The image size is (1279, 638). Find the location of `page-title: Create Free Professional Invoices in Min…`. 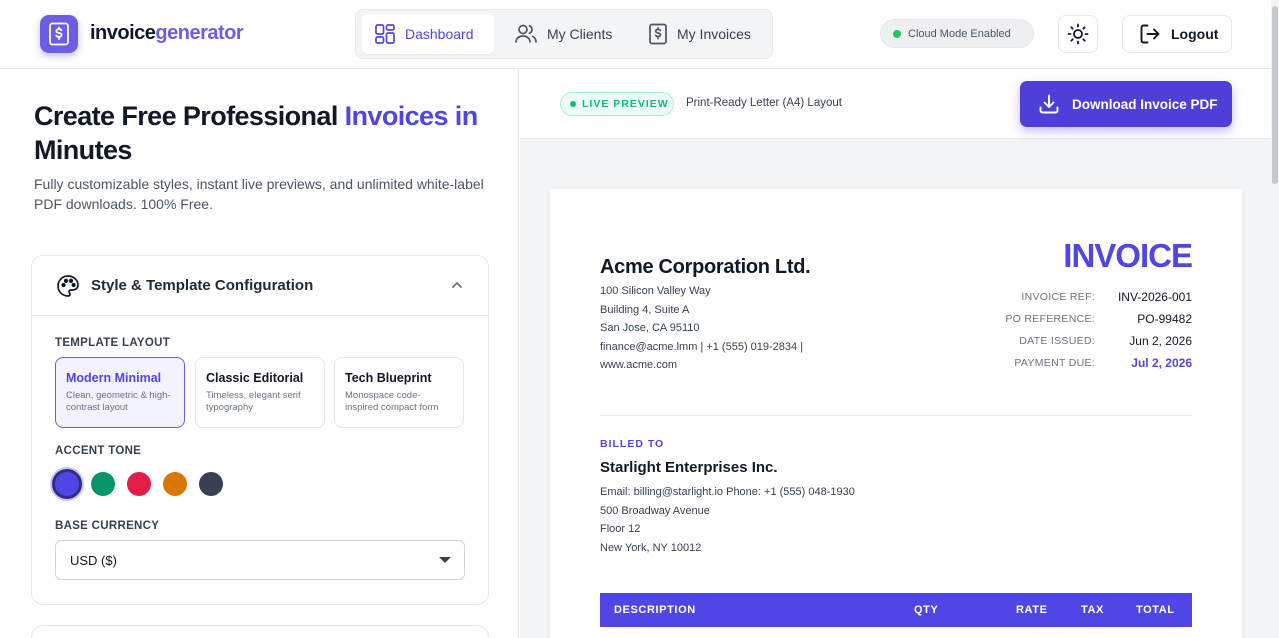

page-title: Create Free Professional Invoices in Min… is located at coordinates (256, 133).